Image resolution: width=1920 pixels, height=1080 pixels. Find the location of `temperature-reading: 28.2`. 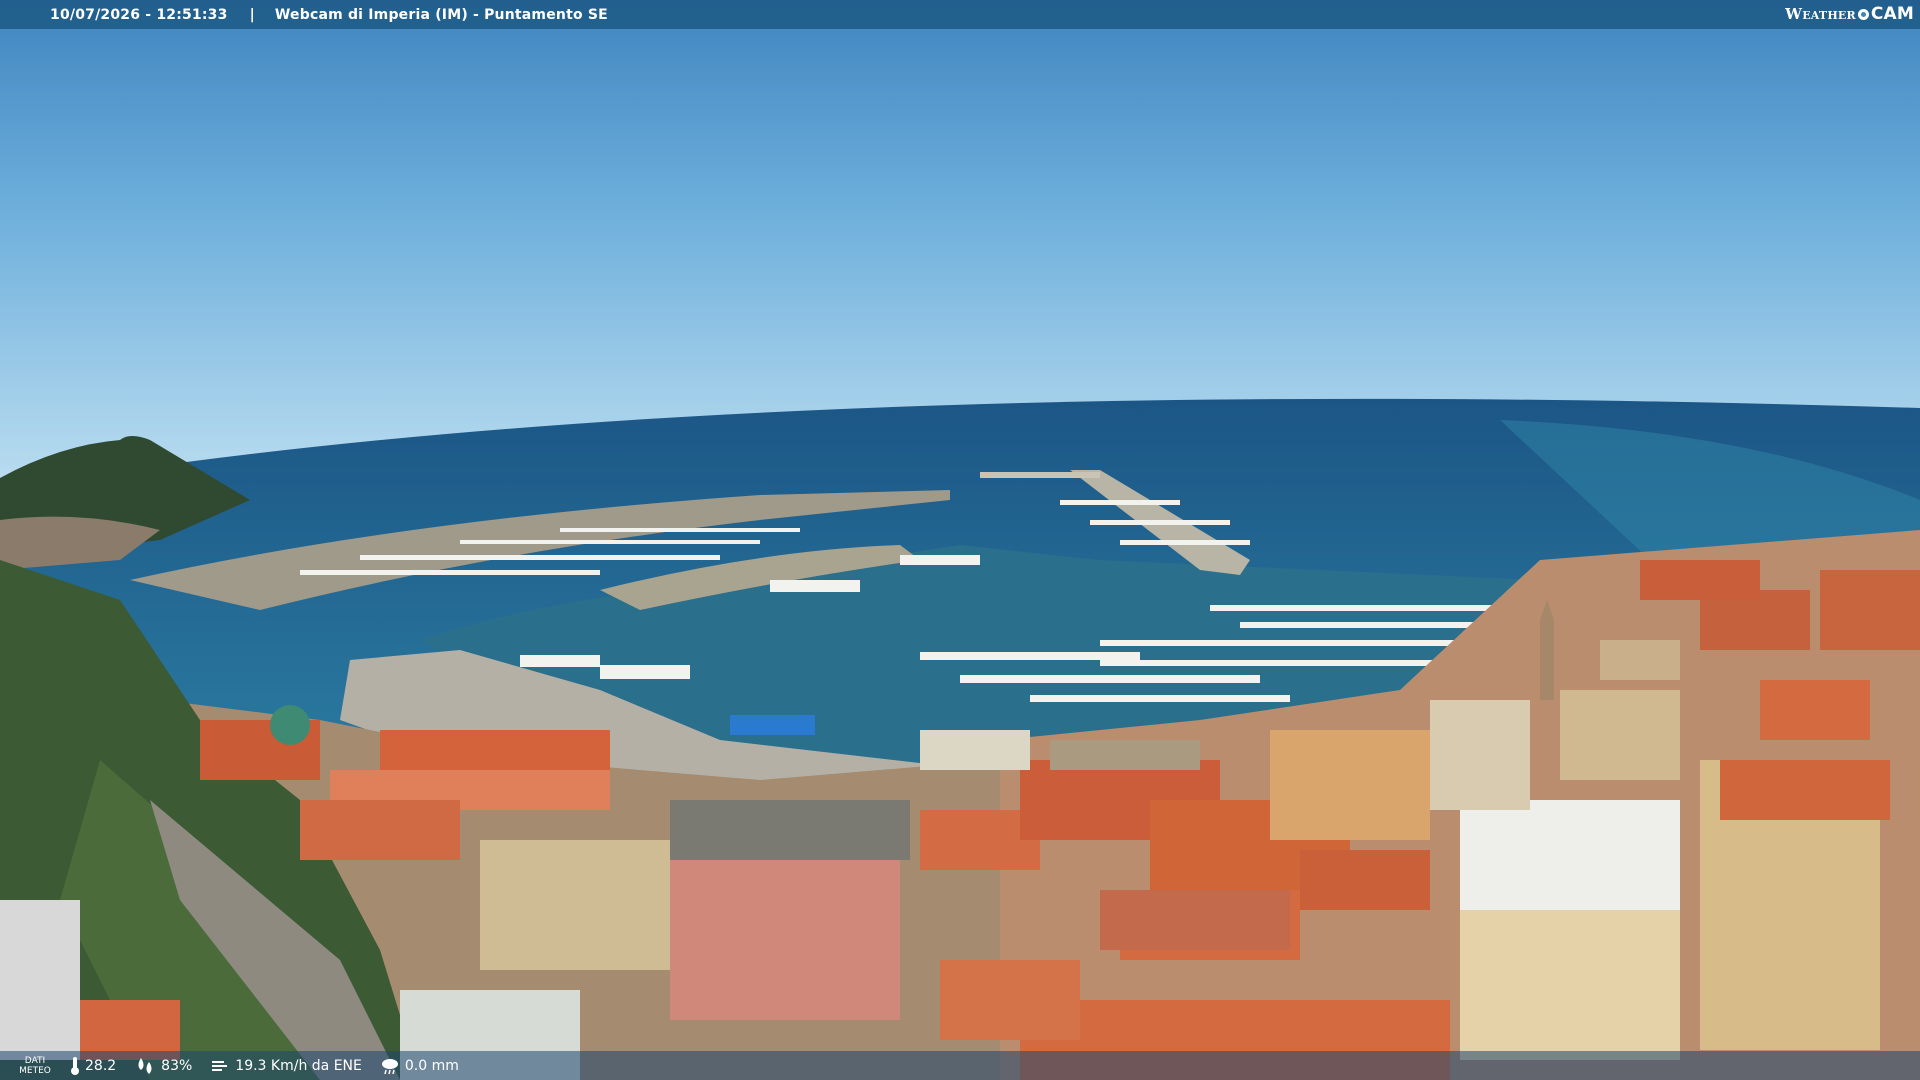

temperature-reading: 28.2 is located at coordinates (93, 1066).